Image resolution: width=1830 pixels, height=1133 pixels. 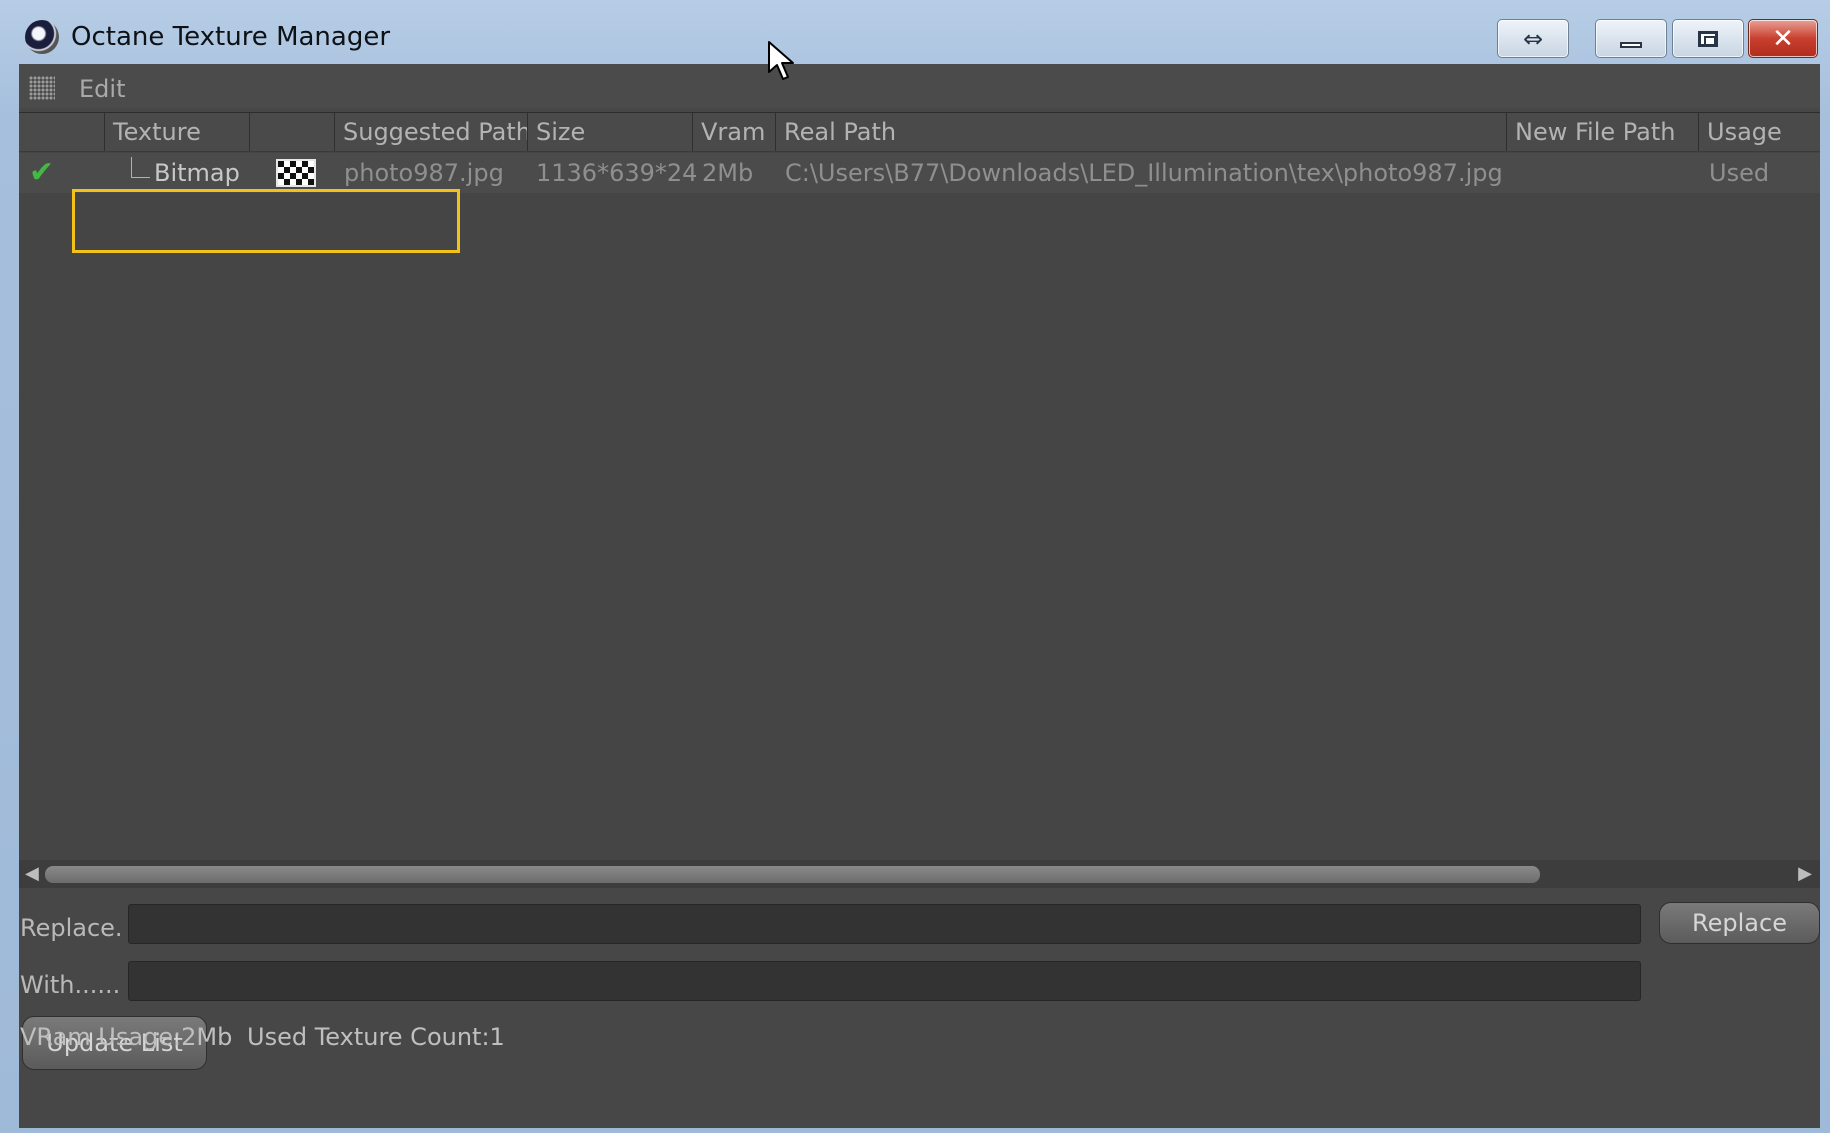 What do you see at coordinates (430, 132) in the screenshot?
I see `column-header-suggested-path: Suggested Path` at bounding box center [430, 132].